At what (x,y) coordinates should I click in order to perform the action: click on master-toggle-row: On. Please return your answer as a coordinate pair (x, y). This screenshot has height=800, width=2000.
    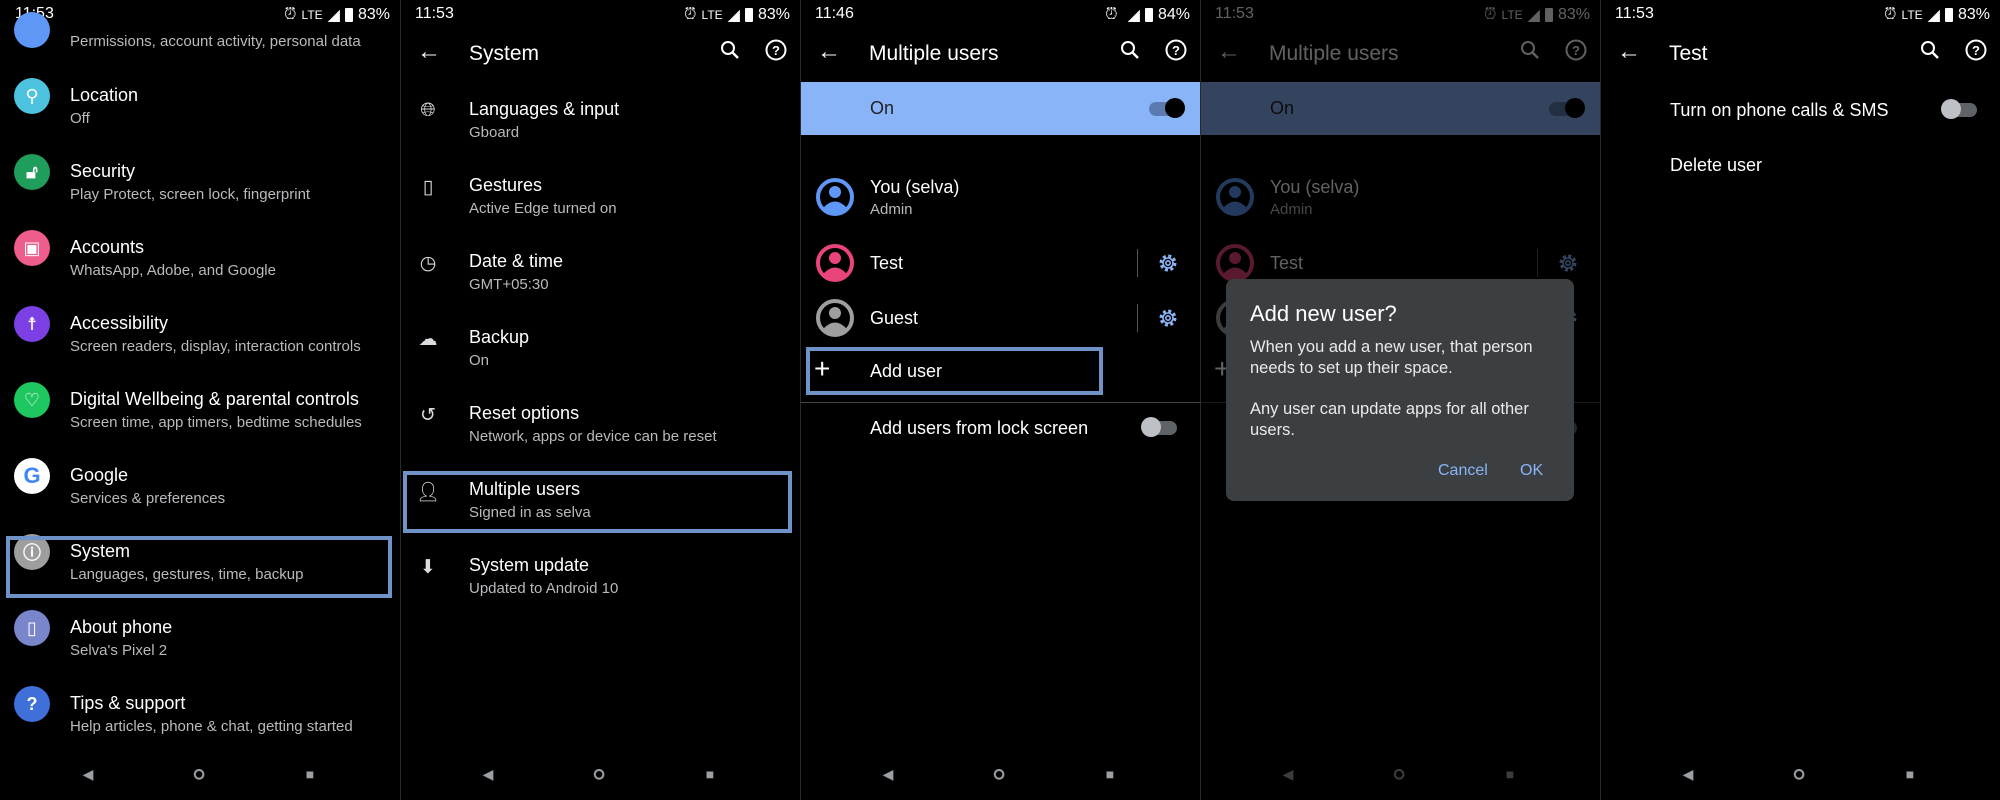
    Looking at the image, I should click on (1000, 108).